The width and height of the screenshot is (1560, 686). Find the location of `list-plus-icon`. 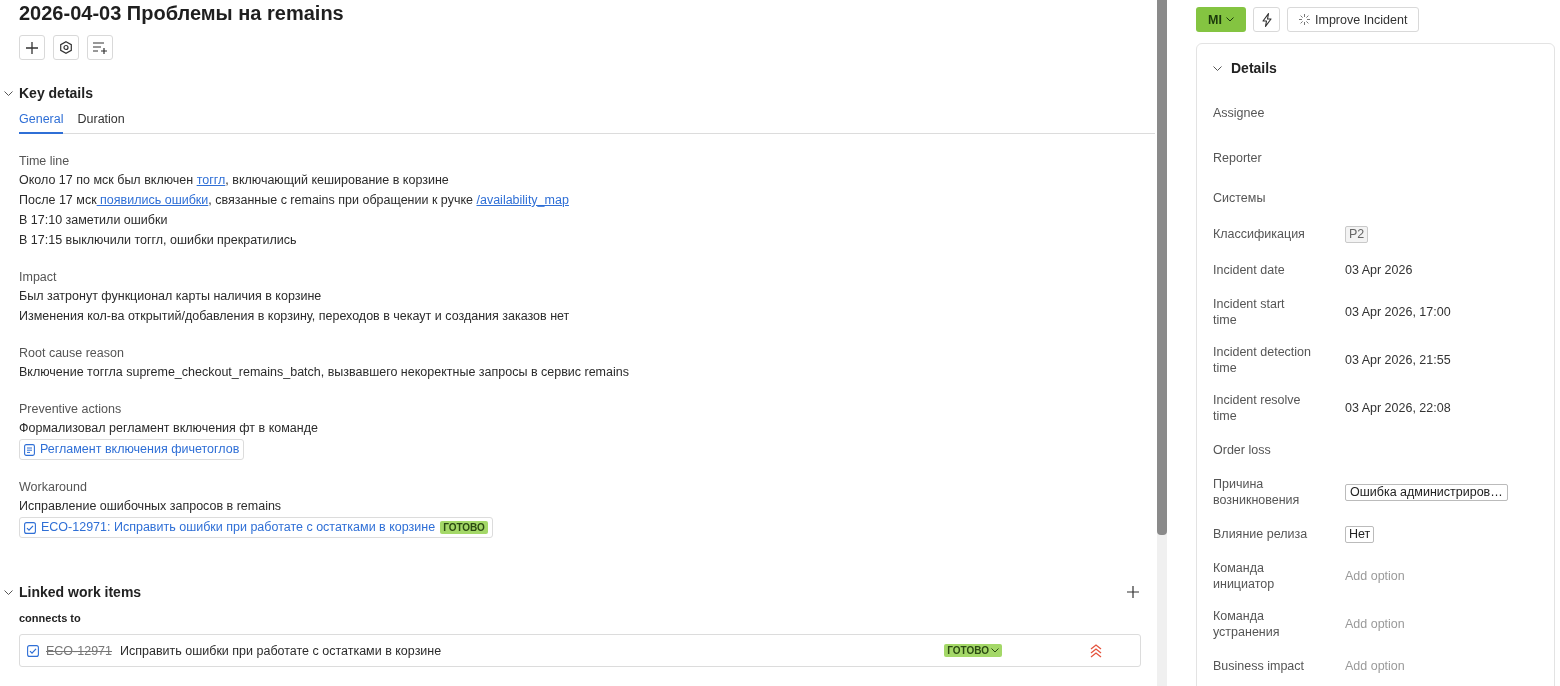

list-plus-icon is located at coordinates (100, 47).